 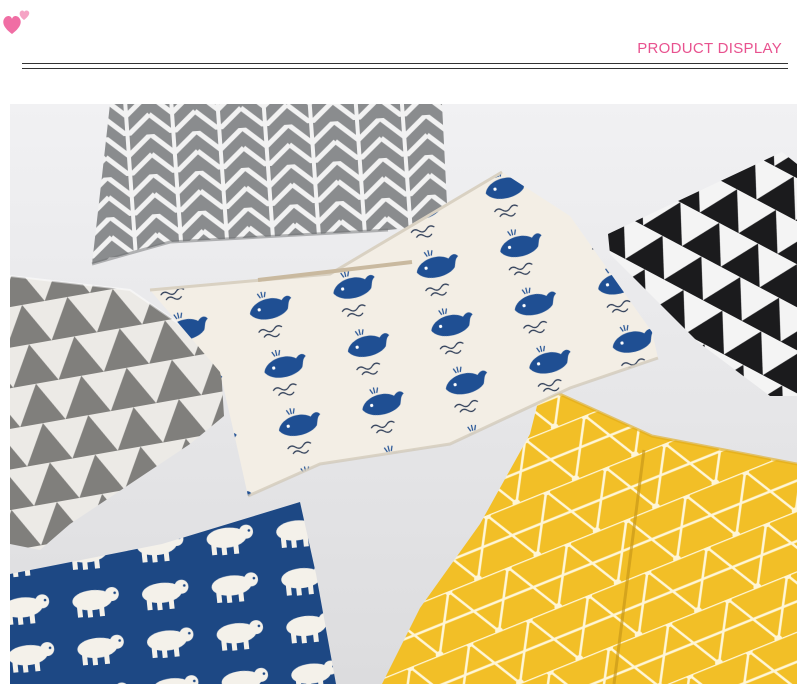 What do you see at coordinates (405, 50) in the screenshot?
I see `header: PRODUCT DISPLAY` at bounding box center [405, 50].